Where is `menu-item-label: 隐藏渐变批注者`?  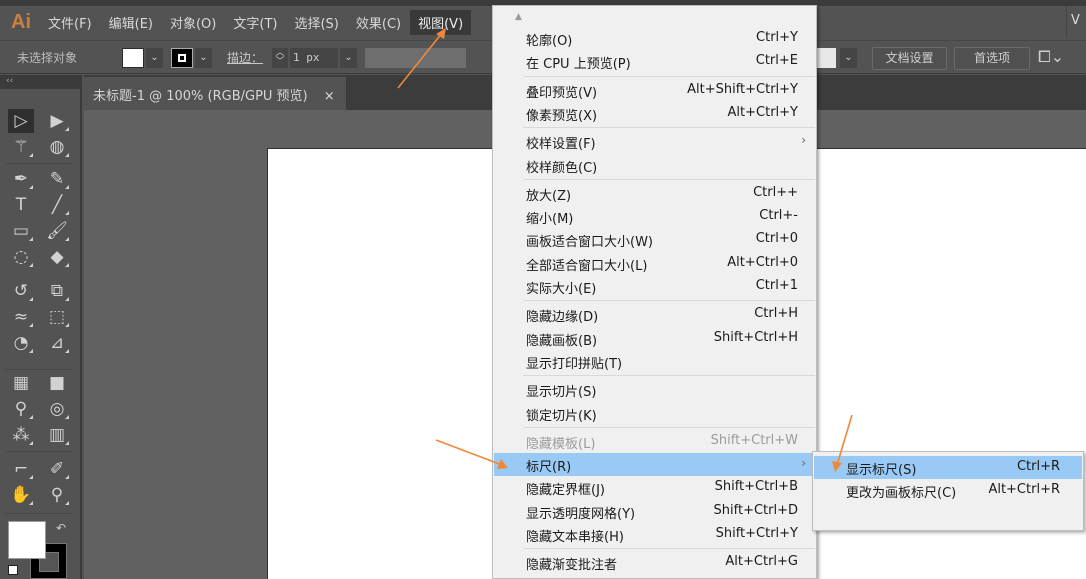
menu-item-label: 隐藏渐变批注者 is located at coordinates (572, 566).